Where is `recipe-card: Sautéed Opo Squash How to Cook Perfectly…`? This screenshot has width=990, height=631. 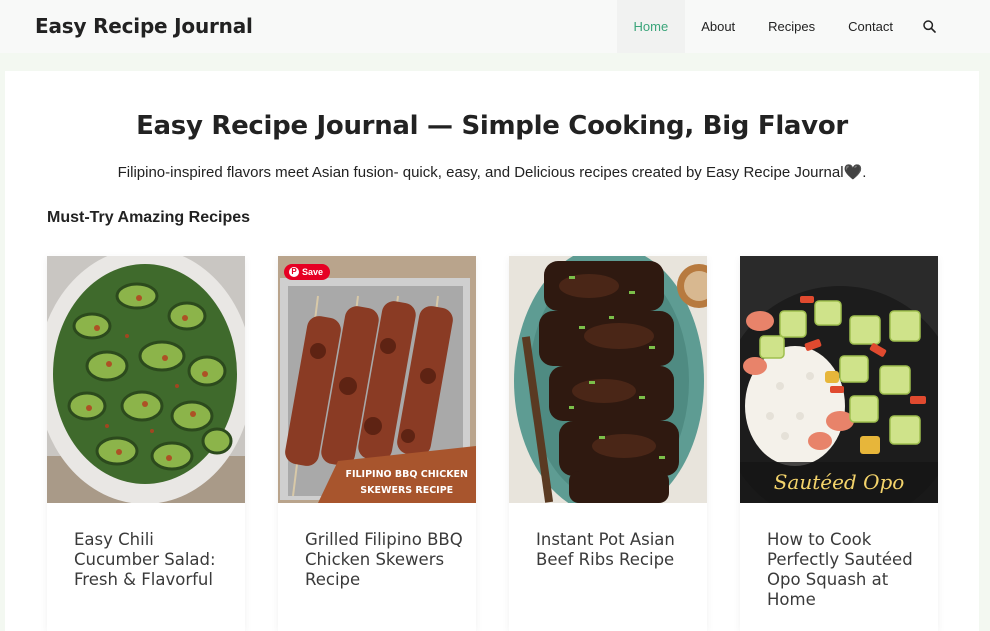 recipe-card: Sautéed Opo Squash How to Cook Perfectly… is located at coordinates (839, 443).